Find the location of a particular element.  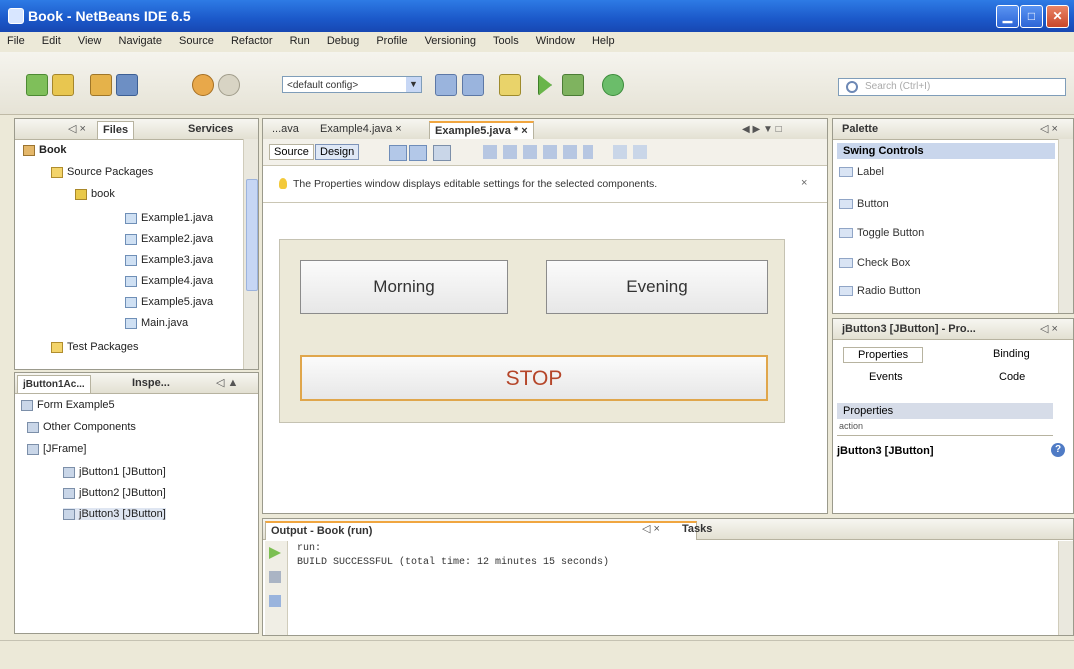

tree-item-jframe: [JFrame] is located at coordinates (56, 449).